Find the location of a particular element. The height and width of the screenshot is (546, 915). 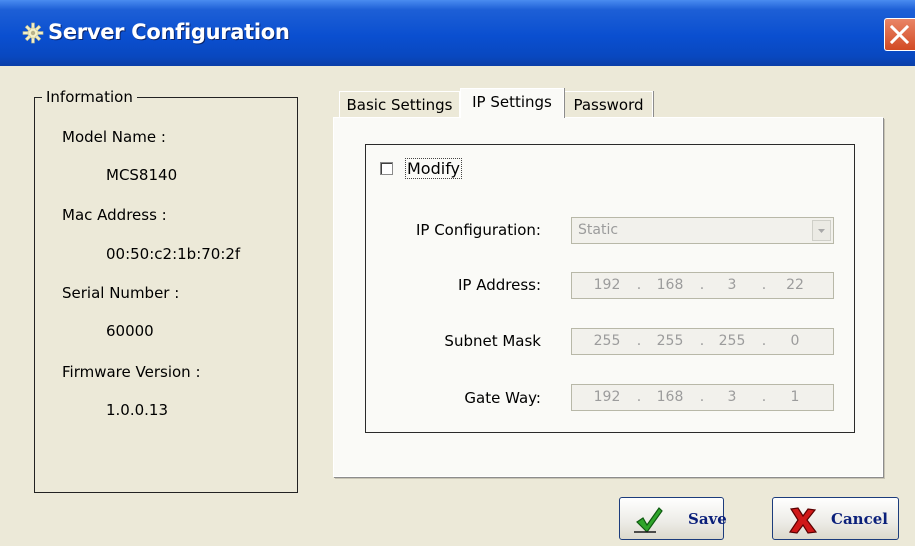

serial-number-value: 60000 is located at coordinates (130, 331).